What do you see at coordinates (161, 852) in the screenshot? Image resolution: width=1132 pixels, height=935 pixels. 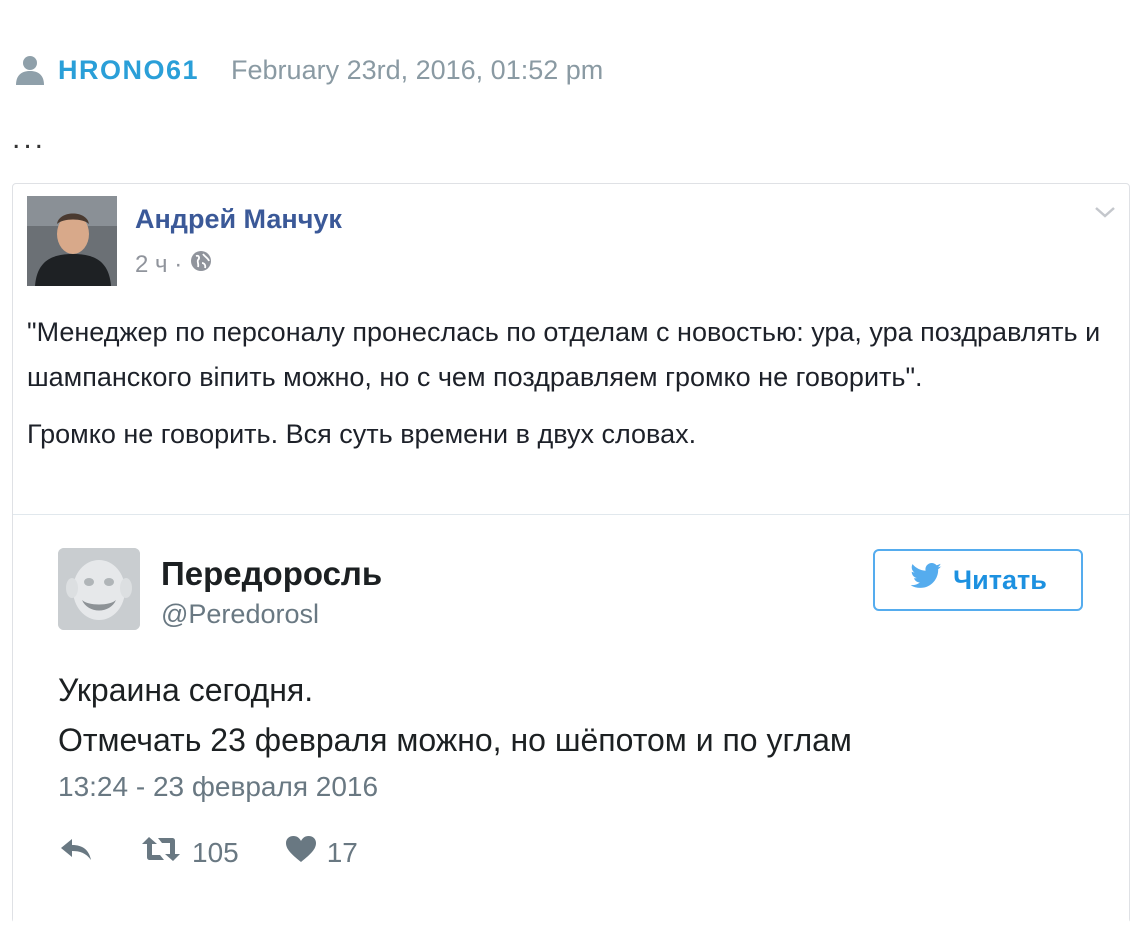 I see `retweet-icon` at bounding box center [161, 852].